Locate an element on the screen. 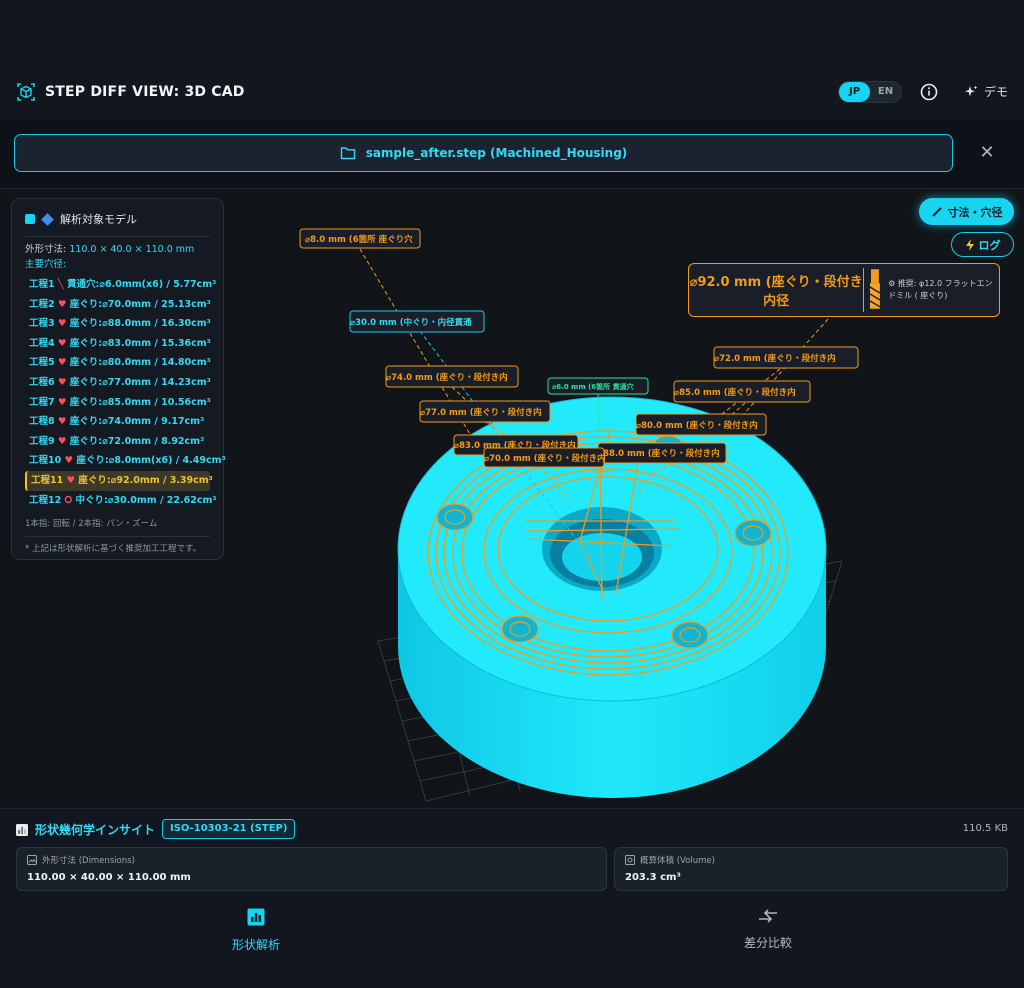 The width and height of the screenshot is (1024, 988). dim-label-text: ⌀74.0 mm (座ぐり・段付き内 is located at coordinates (447, 377).